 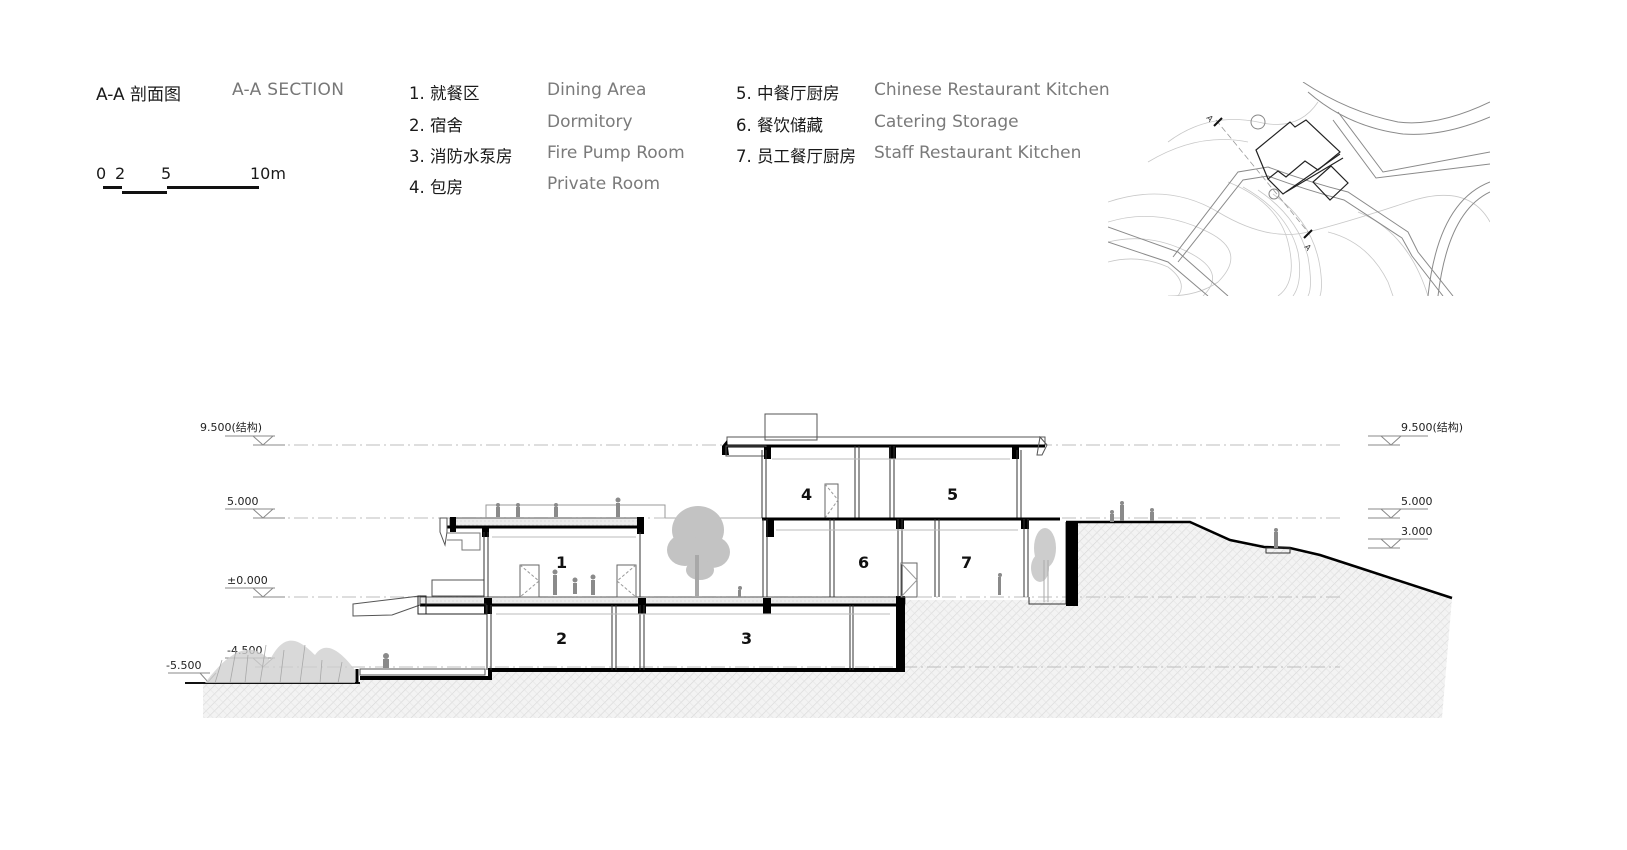 I want to click on bamboo-lightwell, so click(x=1043, y=565).